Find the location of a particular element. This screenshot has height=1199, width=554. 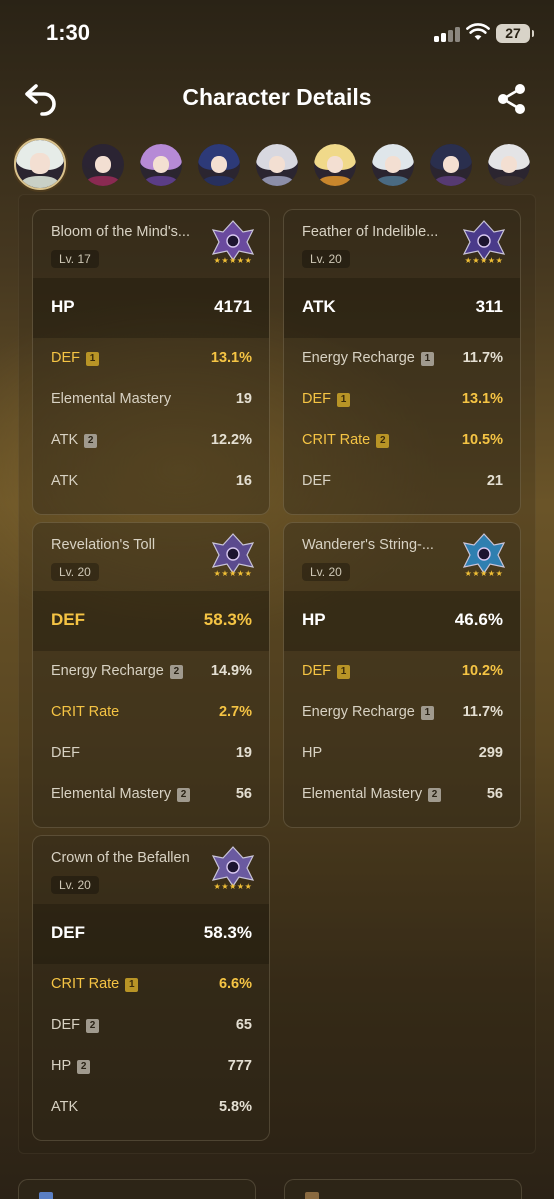

substat-name-wrap: ATK 2 is located at coordinates (74, 440).